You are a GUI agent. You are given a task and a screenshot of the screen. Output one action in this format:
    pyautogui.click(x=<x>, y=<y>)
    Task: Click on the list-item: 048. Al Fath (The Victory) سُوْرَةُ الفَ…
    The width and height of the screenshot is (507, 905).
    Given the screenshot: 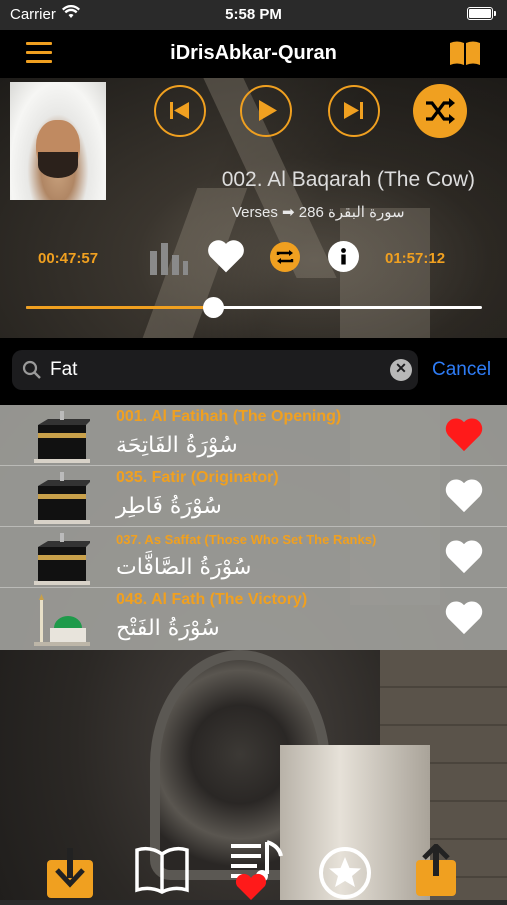 What is the action you would take?
    pyautogui.click(x=253, y=618)
    